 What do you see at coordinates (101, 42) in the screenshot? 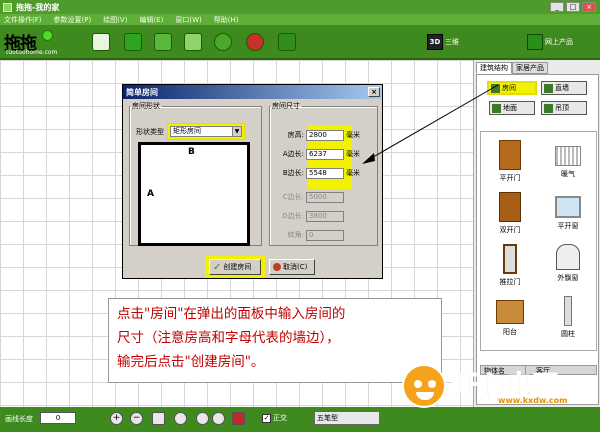
I see `new-icon` at bounding box center [101, 42].